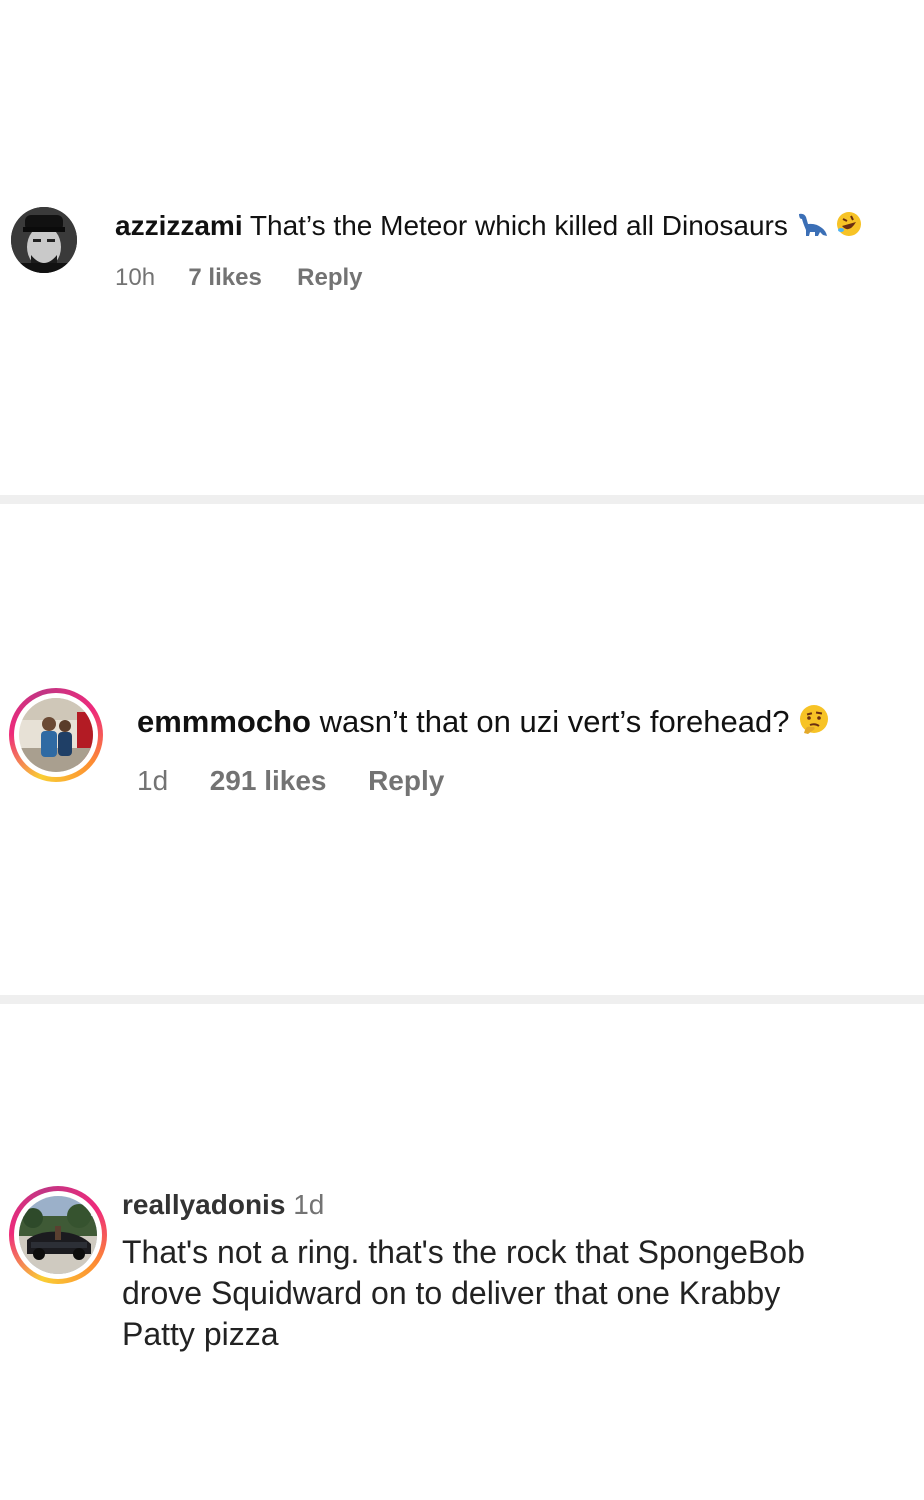  I want to click on likes-count: 291 likes, so click(268, 781).